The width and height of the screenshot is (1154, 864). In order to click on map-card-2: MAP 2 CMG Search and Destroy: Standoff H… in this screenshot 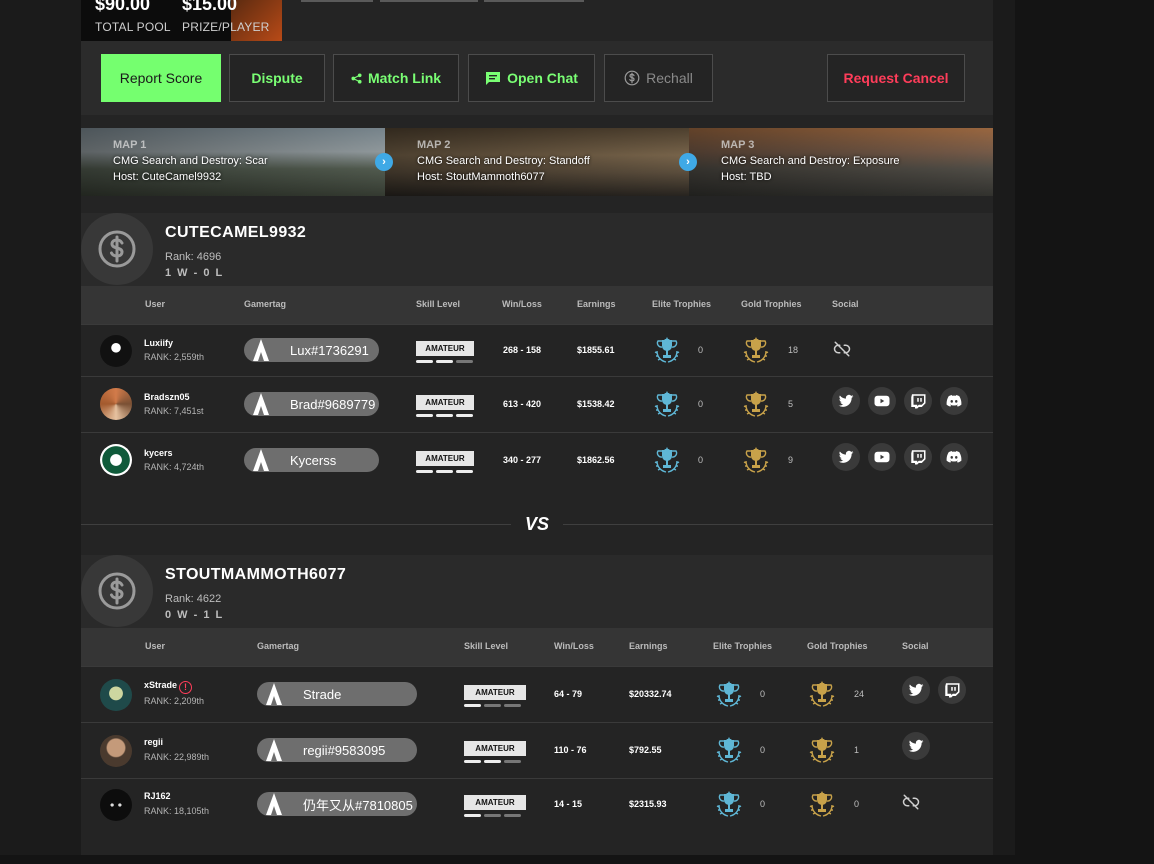, I will do `click(537, 162)`.